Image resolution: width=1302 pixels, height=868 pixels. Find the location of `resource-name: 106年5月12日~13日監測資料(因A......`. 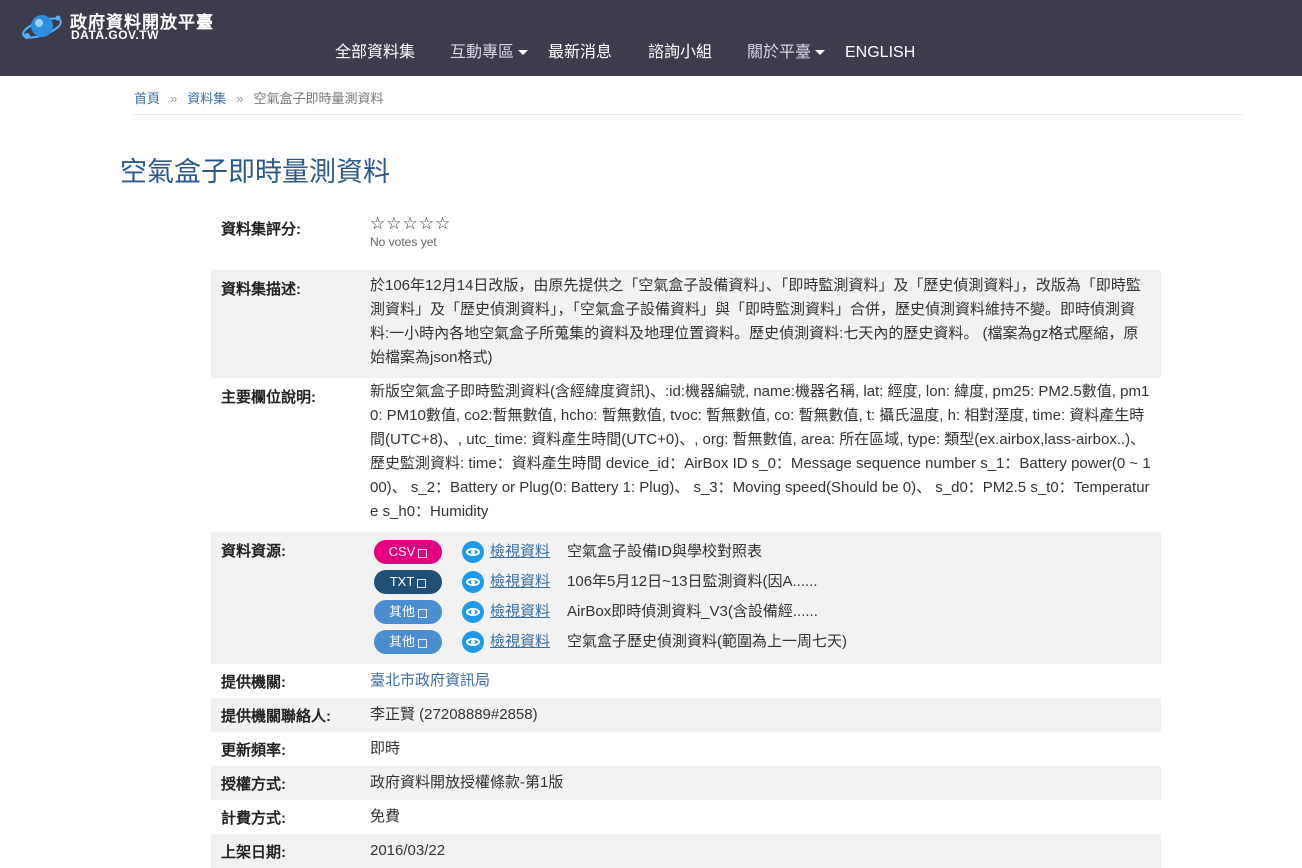

resource-name: 106年5月12日~13日監測資料(因A...... is located at coordinates (692, 581).